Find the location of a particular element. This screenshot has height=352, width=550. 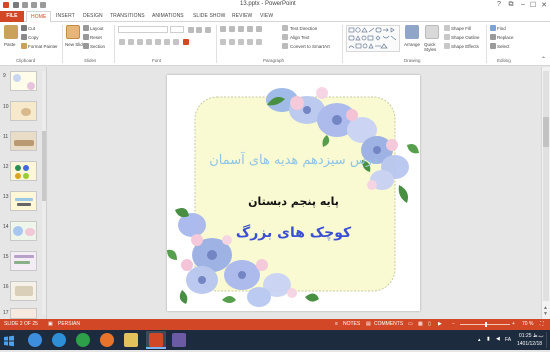

character-spacing-icon is located at coordinates (167, 42).